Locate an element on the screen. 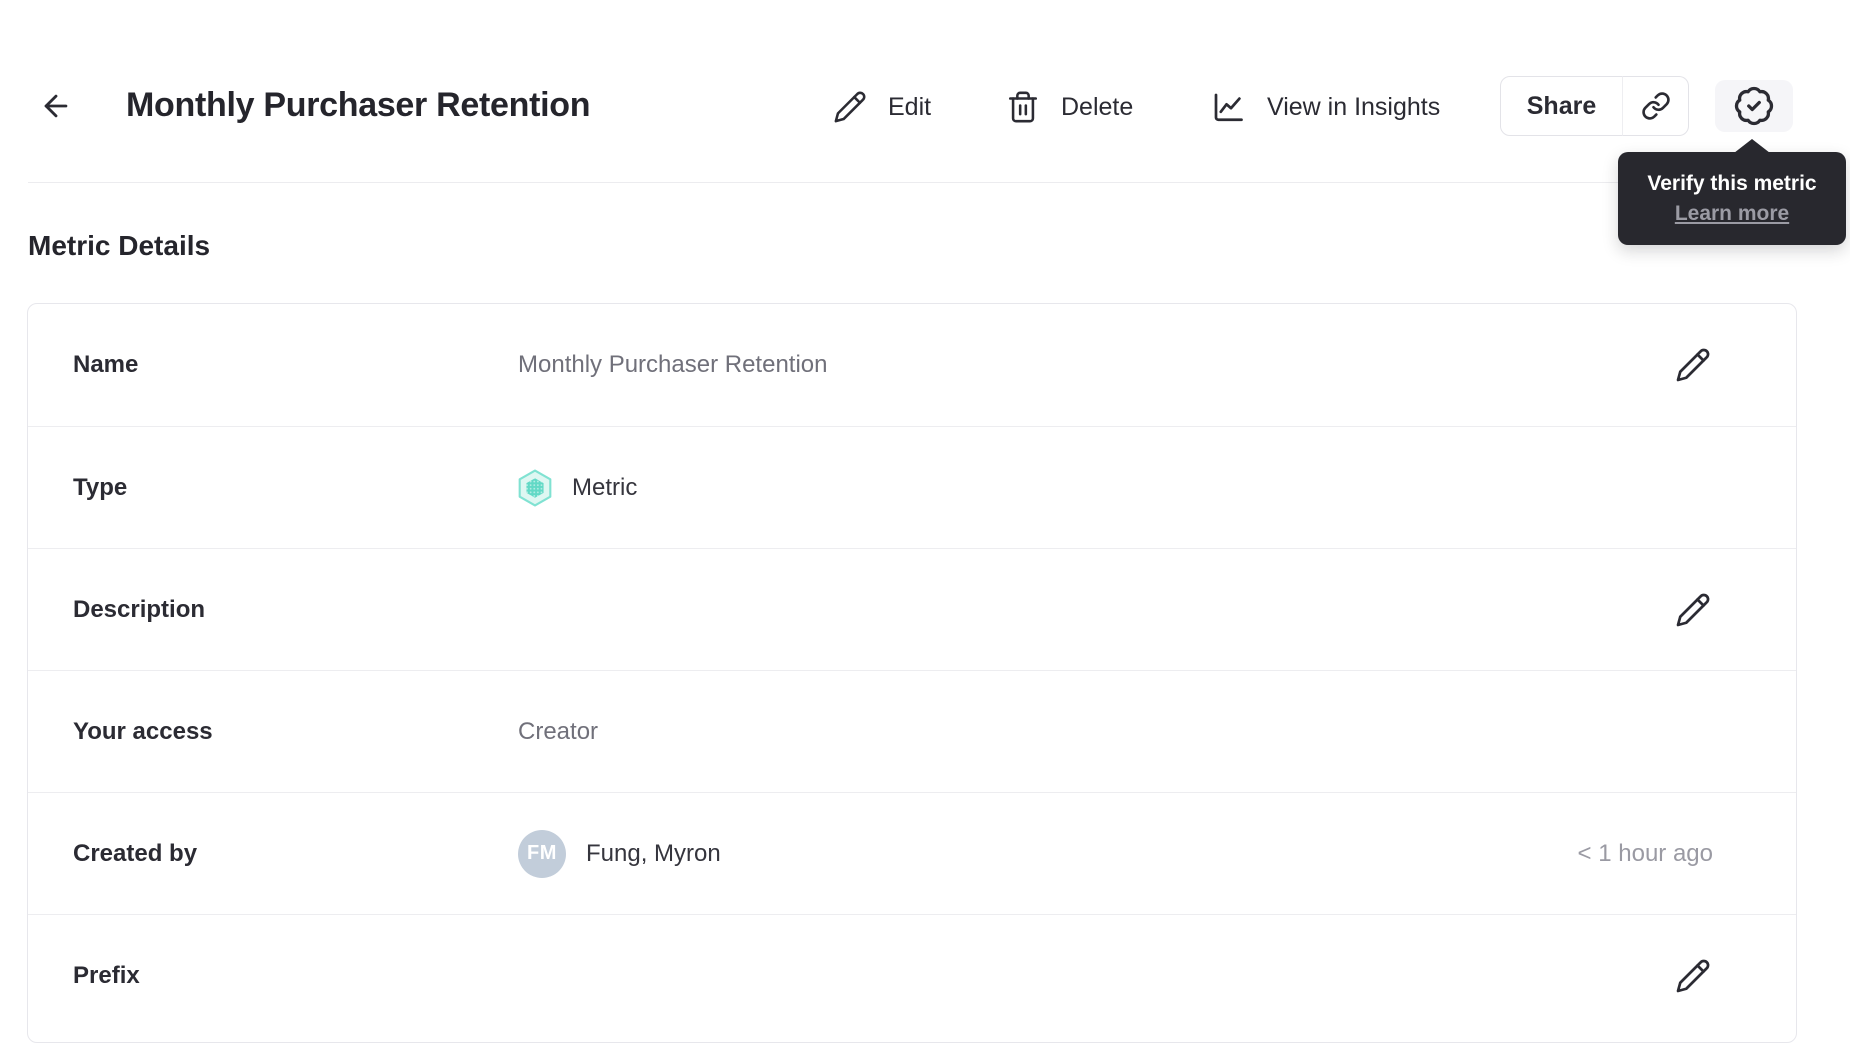 This screenshot has width=1850, height=1043. tooltip-arrow is located at coordinates (1752, 146).